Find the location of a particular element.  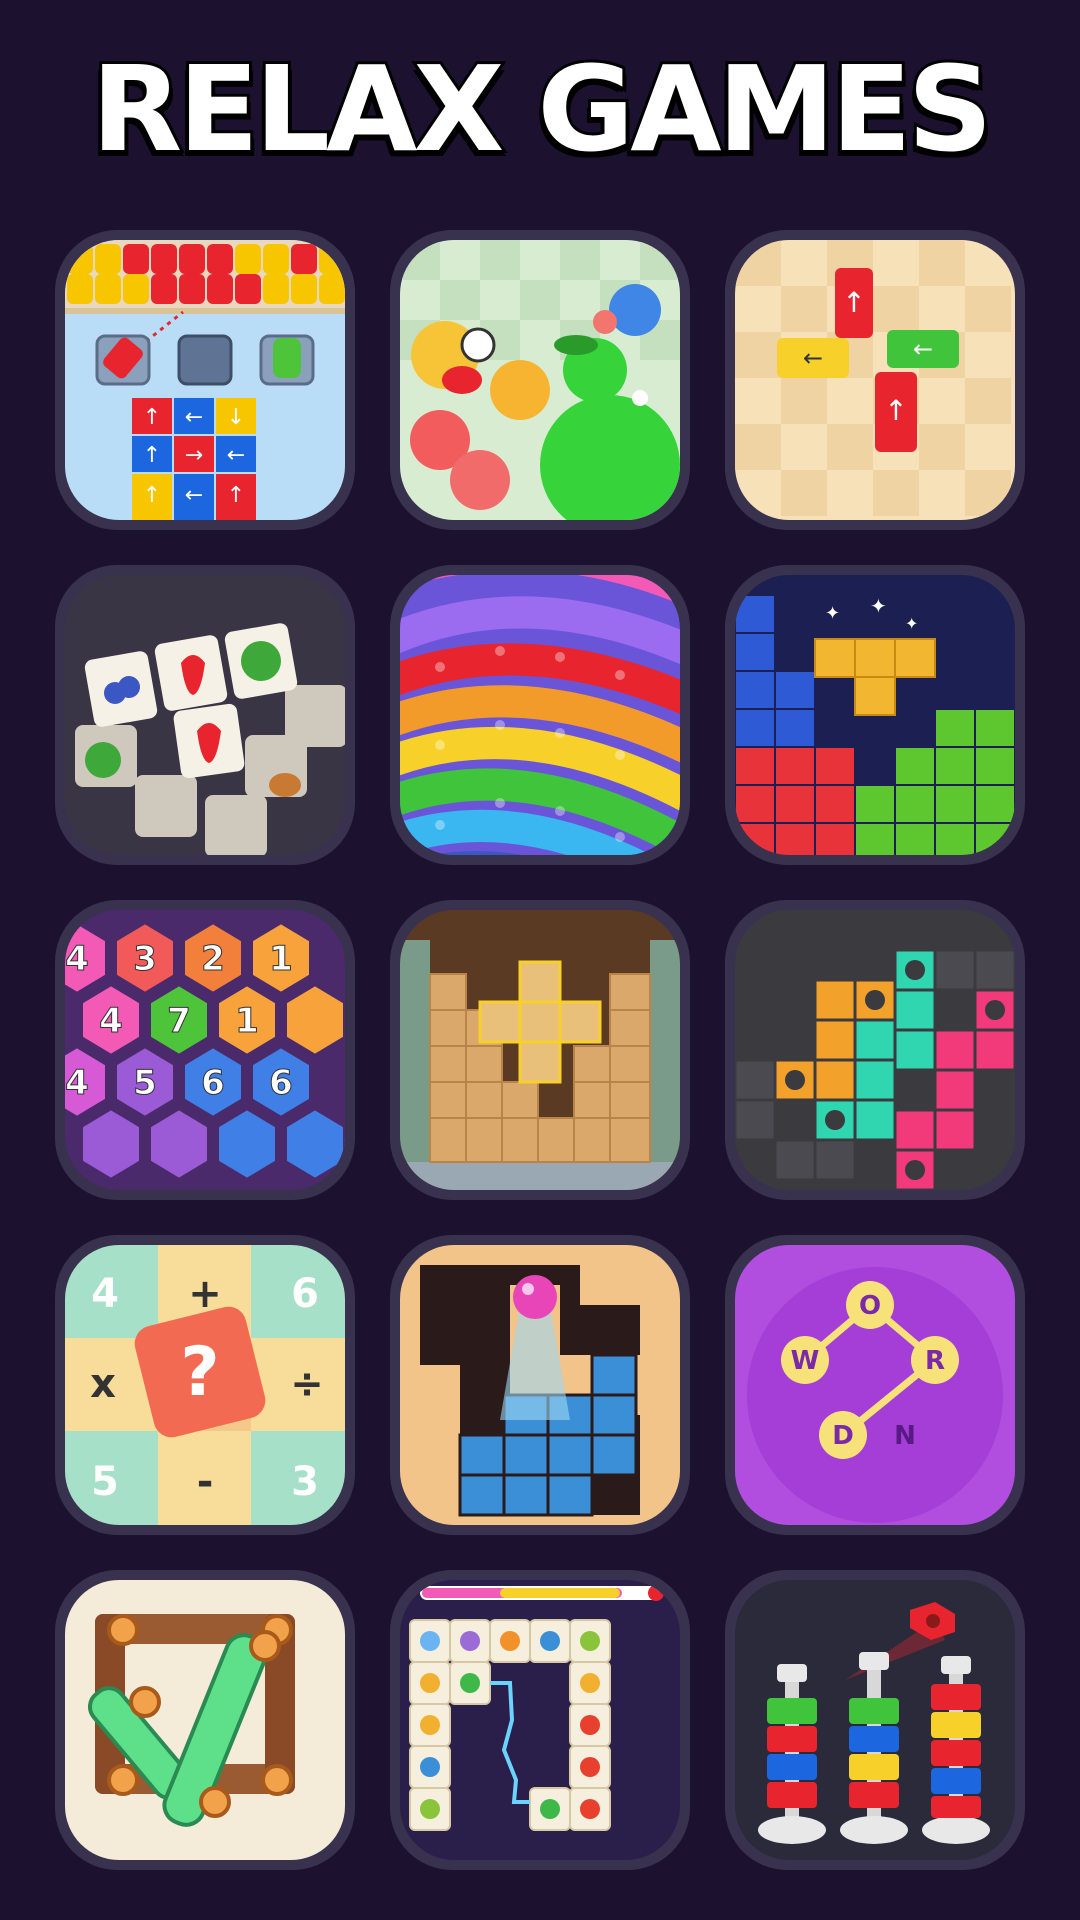

wood-block-puzzle-icon is located at coordinates (540, 1050).